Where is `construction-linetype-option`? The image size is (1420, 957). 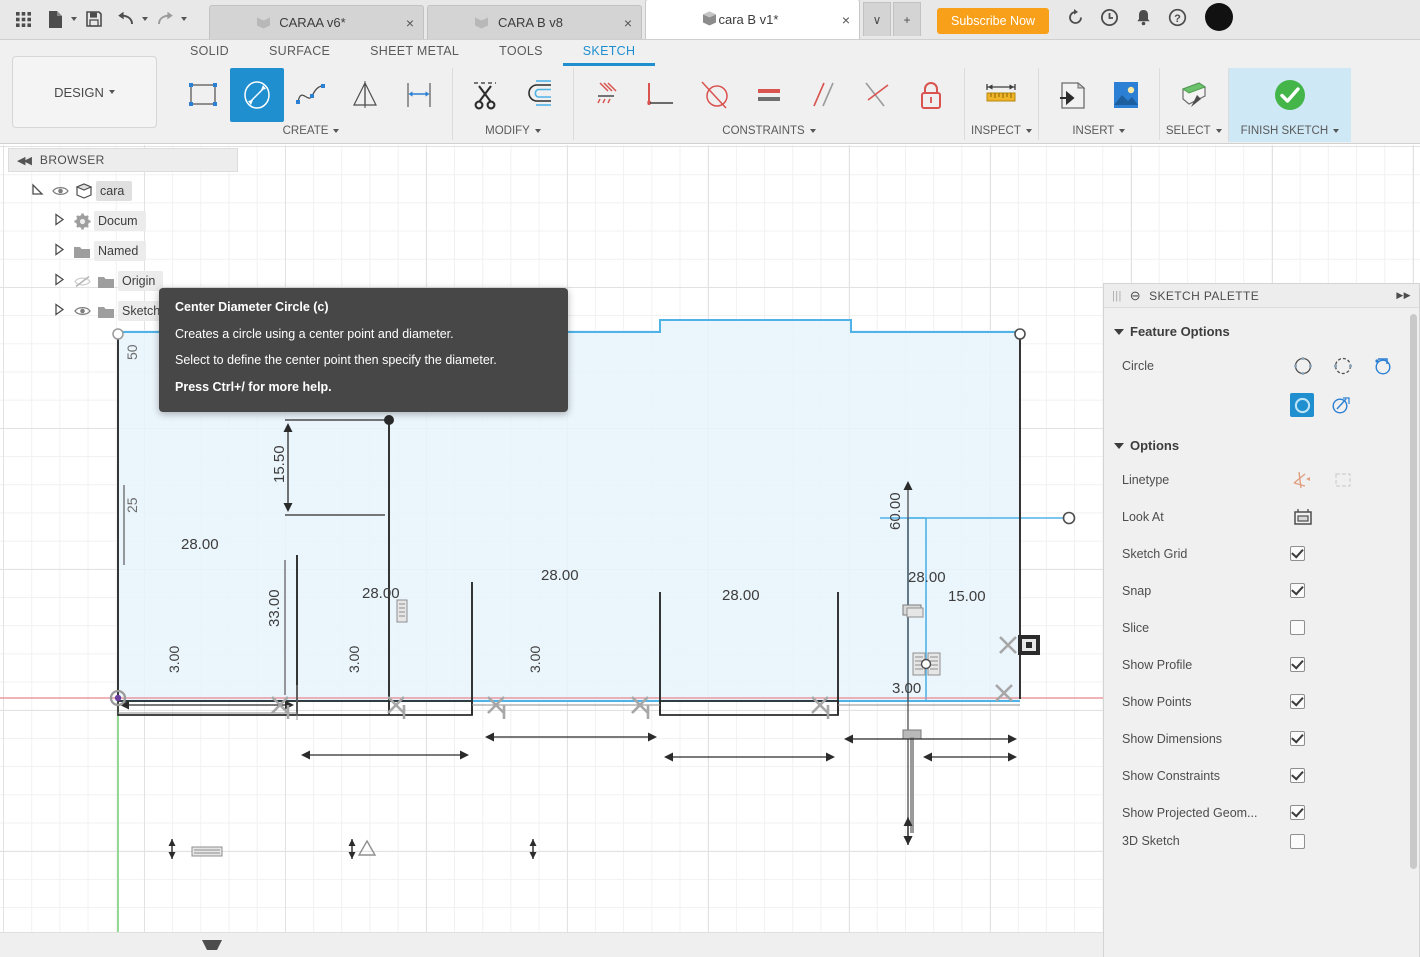
construction-linetype-option is located at coordinates (1303, 480).